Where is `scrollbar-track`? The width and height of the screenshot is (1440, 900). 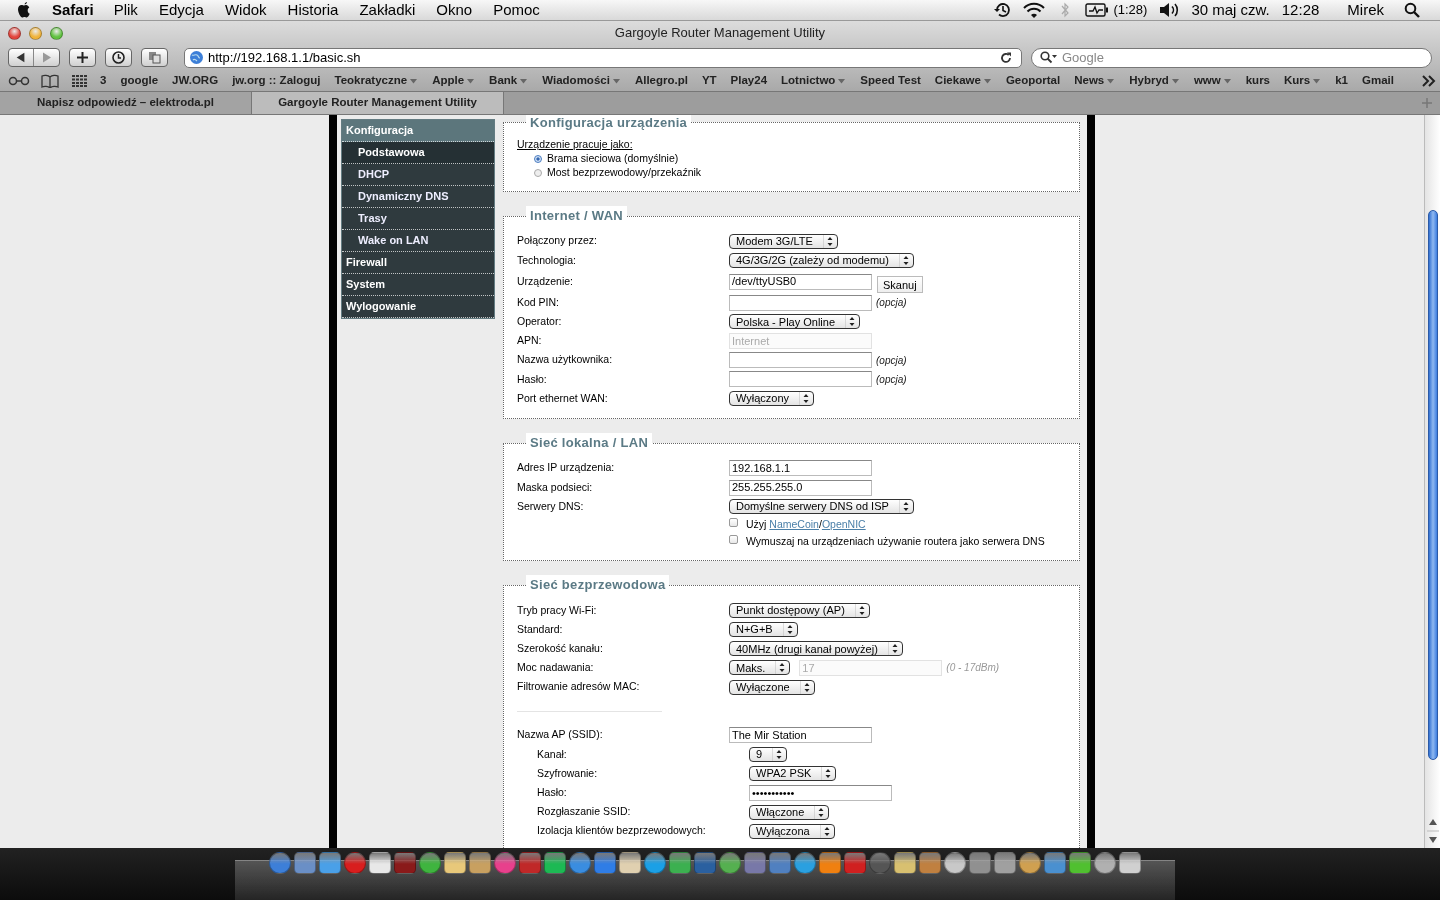 scrollbar-track is located at coordinates (1432, 481).